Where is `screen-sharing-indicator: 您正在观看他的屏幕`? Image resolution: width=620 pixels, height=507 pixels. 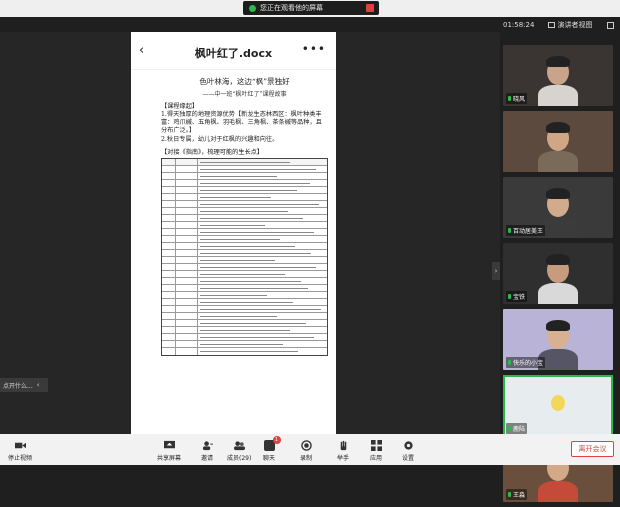
screen-sharing-indicator: 您正在观看他的屏幕 is located at coordinates (311, 8).